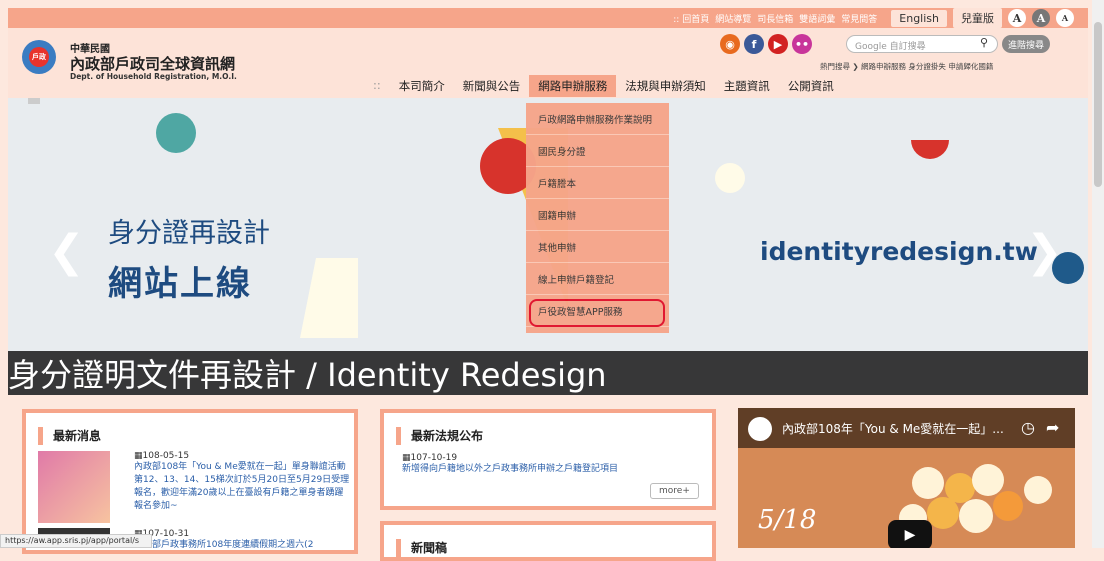 This screenshot has width=1104, height=561. What do you see at coordinates (242, 545) in the screenshot?
I see `news-text: 內政部戶政事務所108年度連續假期之週六(2` at bounding box center [242, 545].